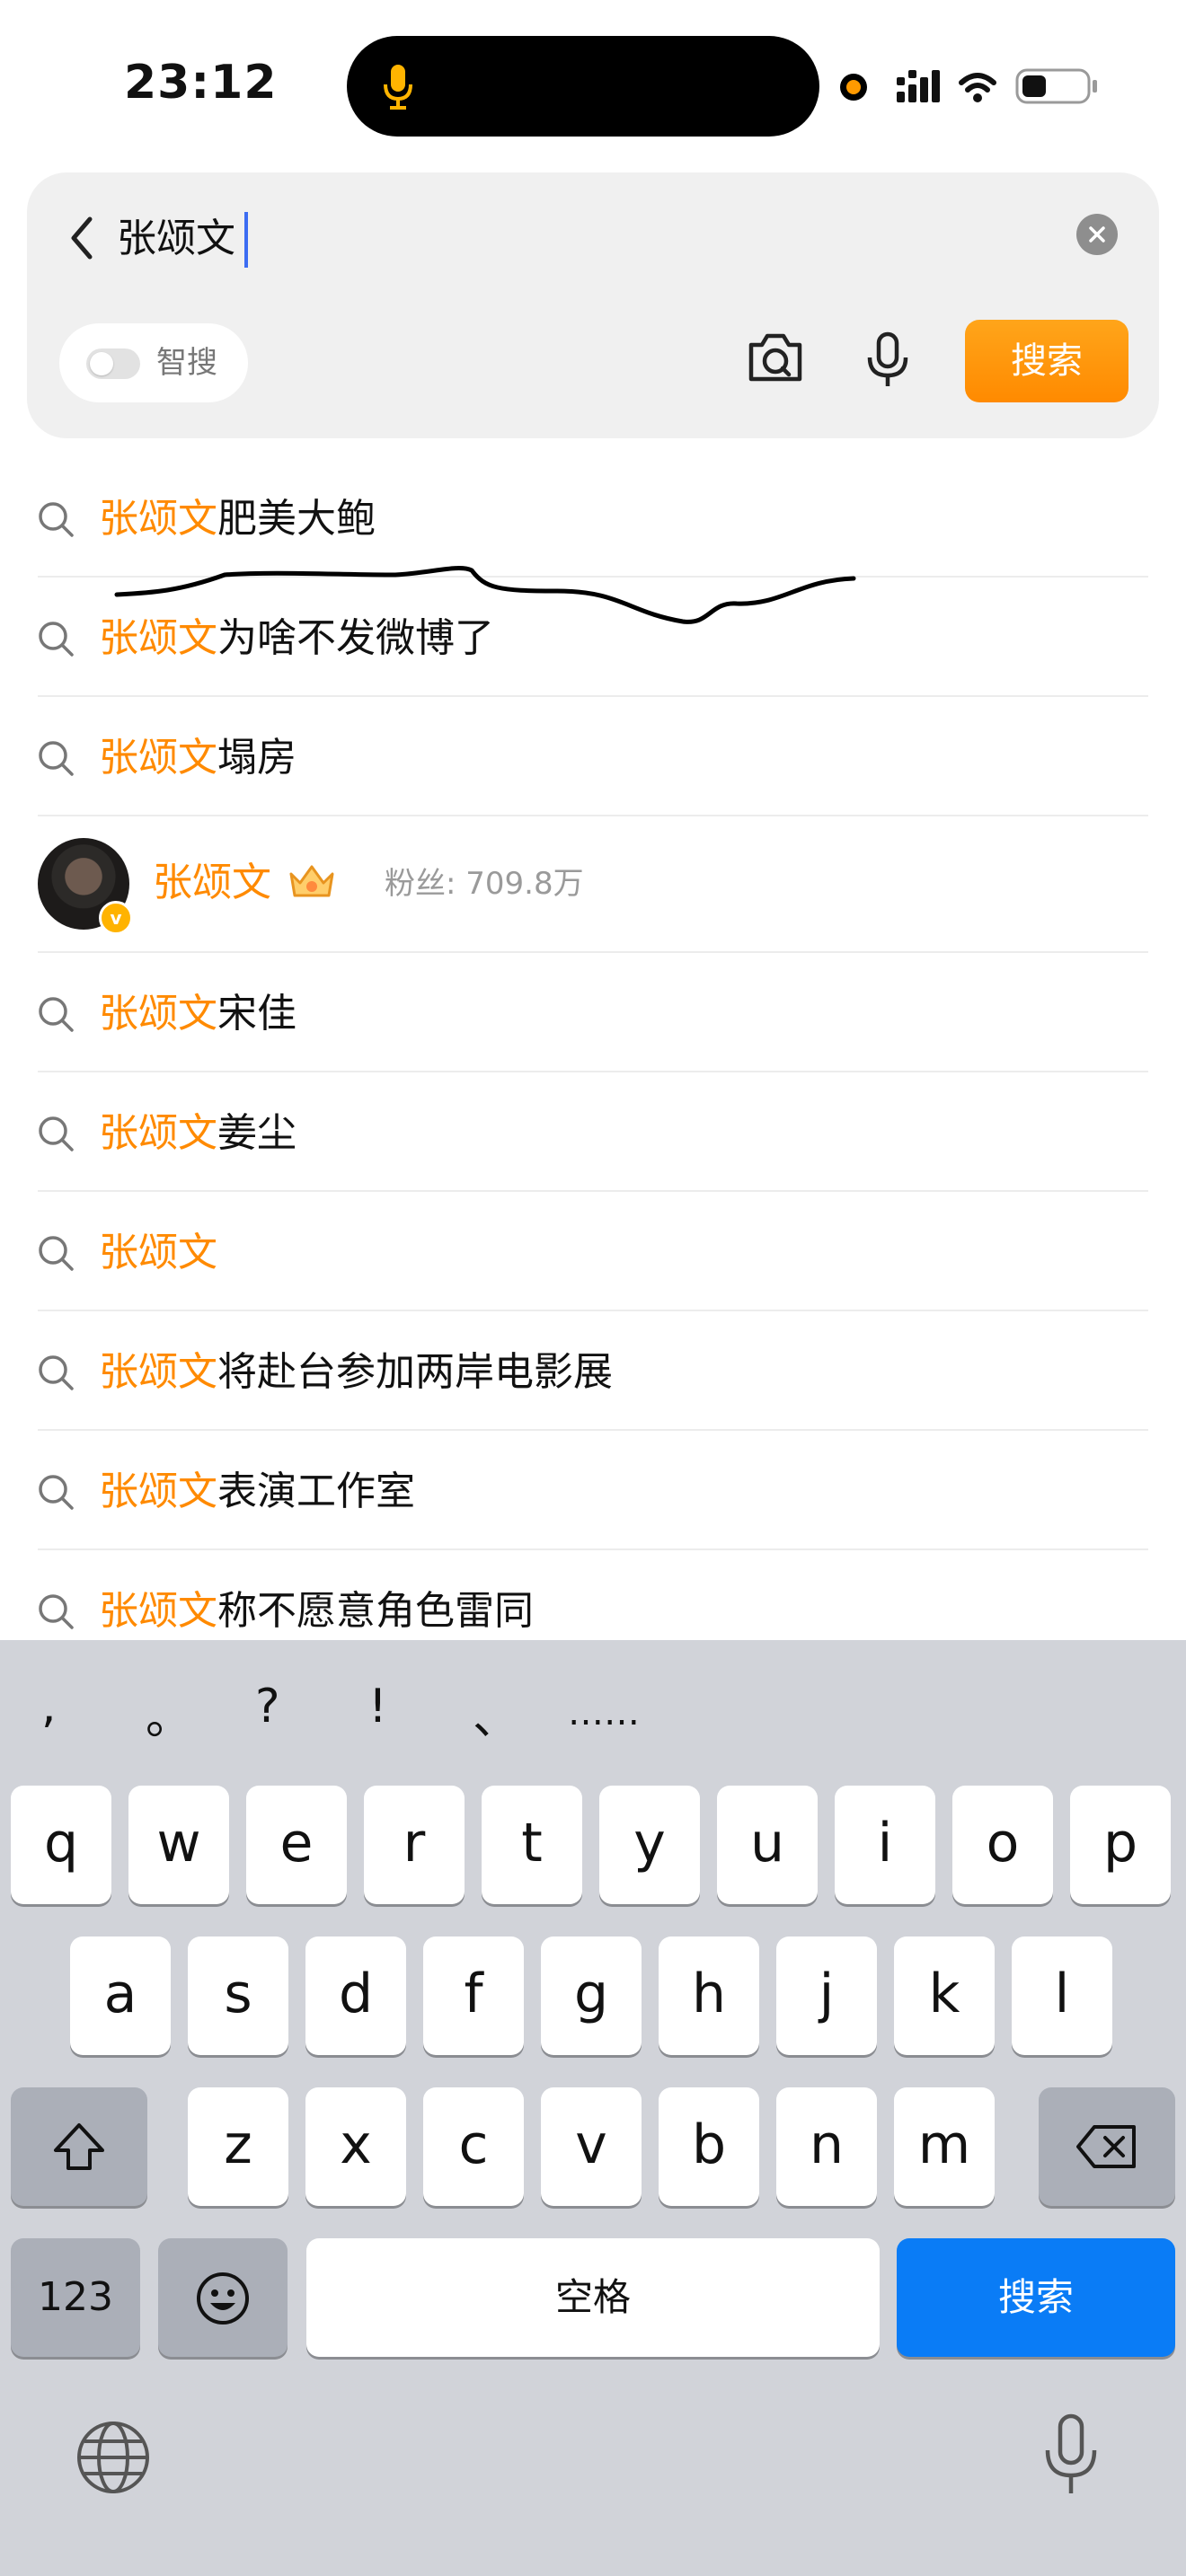 The height and width of the screenshot is (2576, 1186). Describe the element at coordinates (176, 239) in the screenshot. I see `search-input: 张颂文` at that location.